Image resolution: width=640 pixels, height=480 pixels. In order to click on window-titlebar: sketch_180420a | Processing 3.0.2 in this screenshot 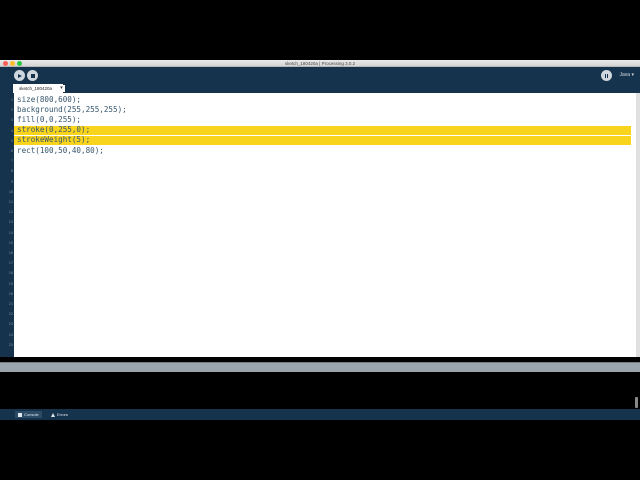, I will do `click(320, 63)`.